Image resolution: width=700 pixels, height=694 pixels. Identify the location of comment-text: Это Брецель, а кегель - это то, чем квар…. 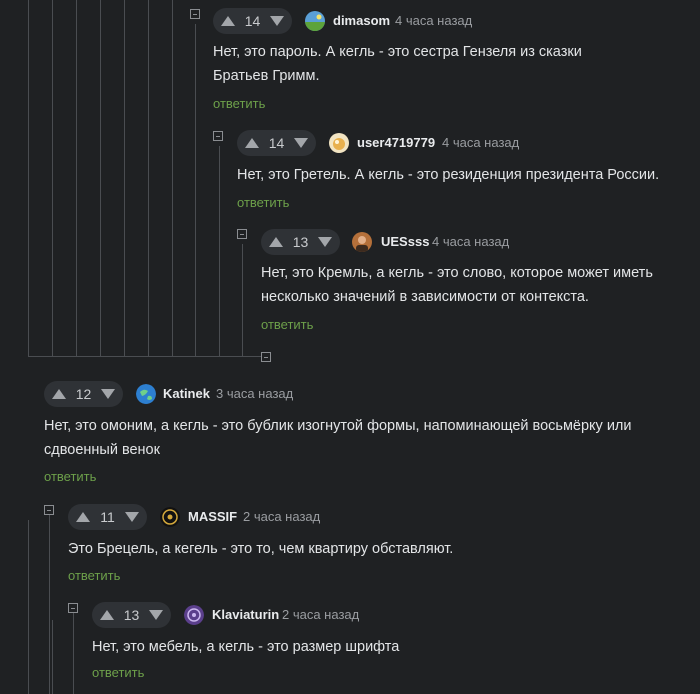
(378, 549).